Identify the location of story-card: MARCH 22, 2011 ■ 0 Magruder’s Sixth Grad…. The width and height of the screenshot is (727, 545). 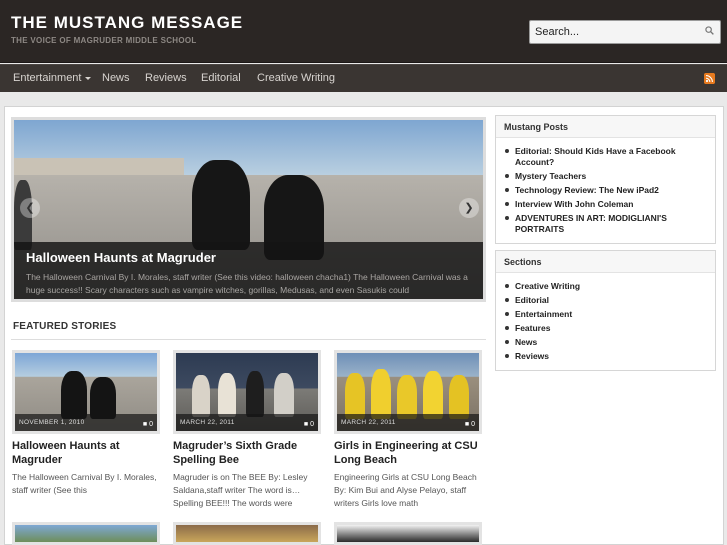
(247, 430).